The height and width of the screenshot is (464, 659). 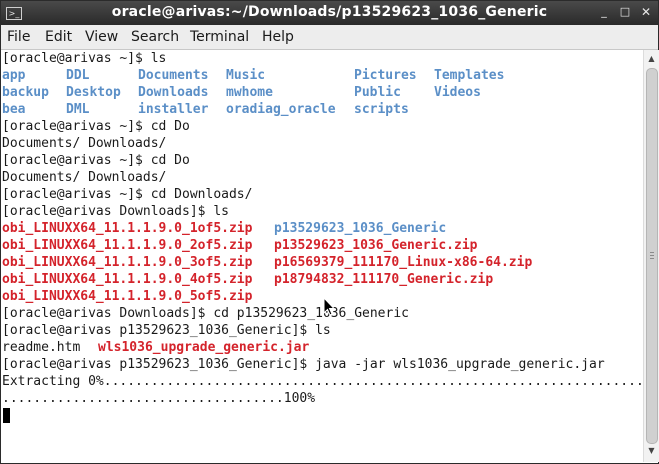 I want to click on menu-file: File, so click(x=18, y=37).